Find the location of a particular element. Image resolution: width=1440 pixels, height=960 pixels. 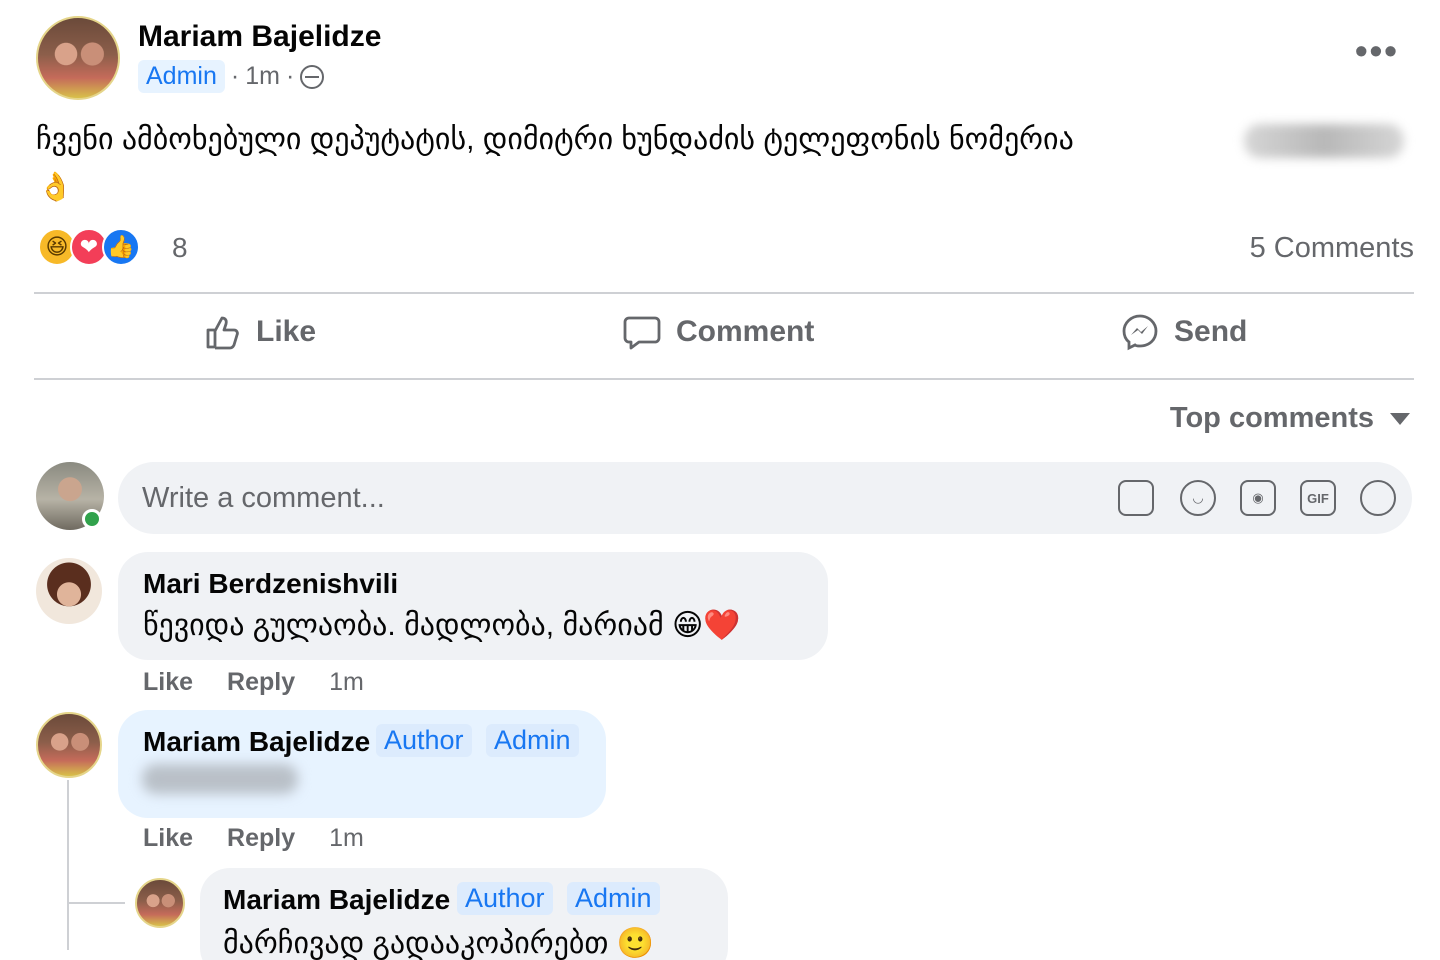

post-author-name: Mariam Bajelidze is located at coordinates (259, 37).